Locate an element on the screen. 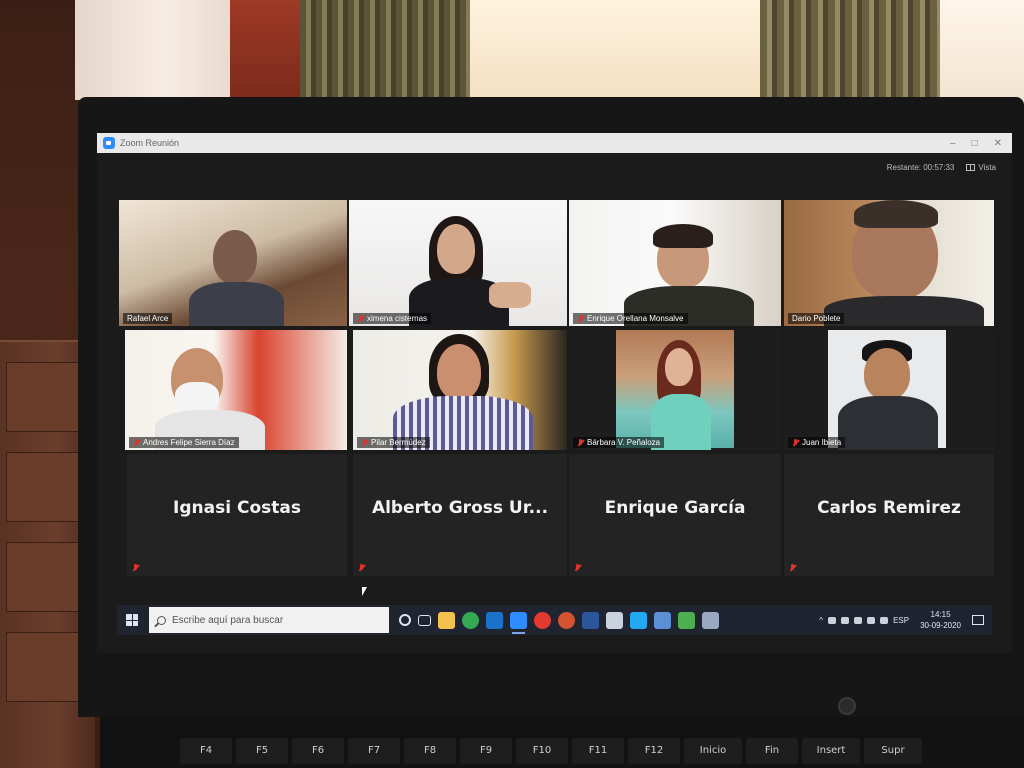  clock-date: 30-09-2020 is located at coordinates (940, 625).